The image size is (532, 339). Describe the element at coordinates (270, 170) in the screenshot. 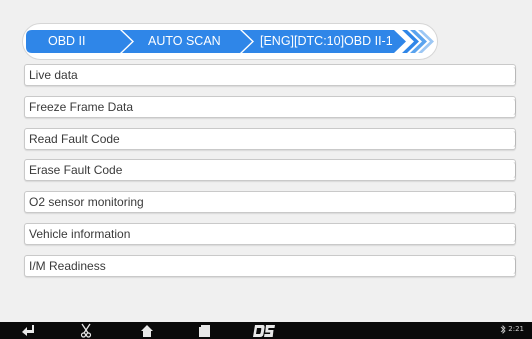

I see `menu-item-erase-fault-code: Erase Fault Code` at that location.